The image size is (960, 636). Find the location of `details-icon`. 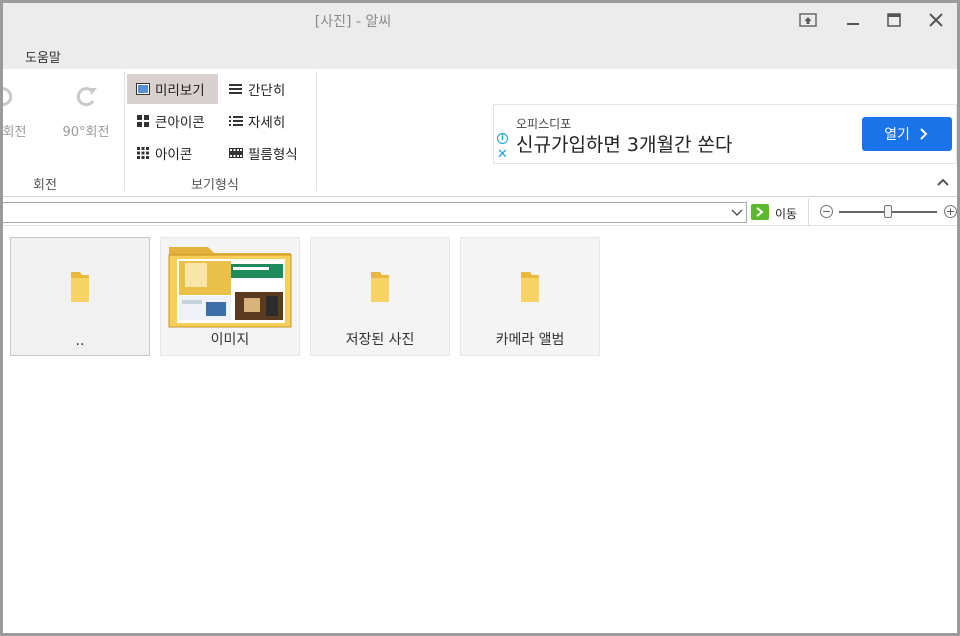

details-icon is located at coordinates (236, 121).